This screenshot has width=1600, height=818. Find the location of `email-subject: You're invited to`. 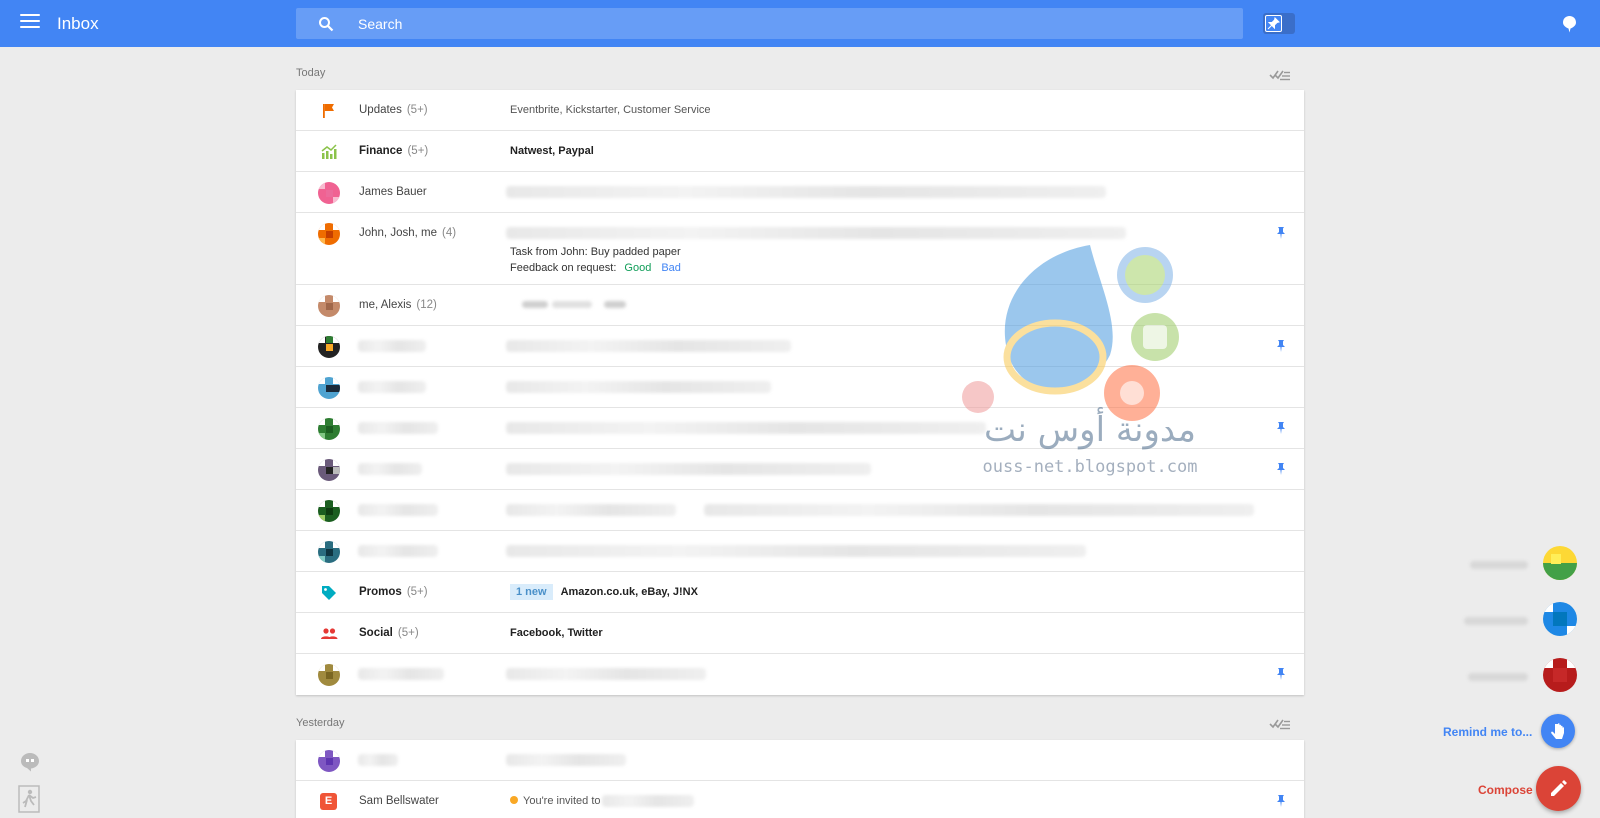

email-subject: You're invited to is located at coordinates (555, 801).